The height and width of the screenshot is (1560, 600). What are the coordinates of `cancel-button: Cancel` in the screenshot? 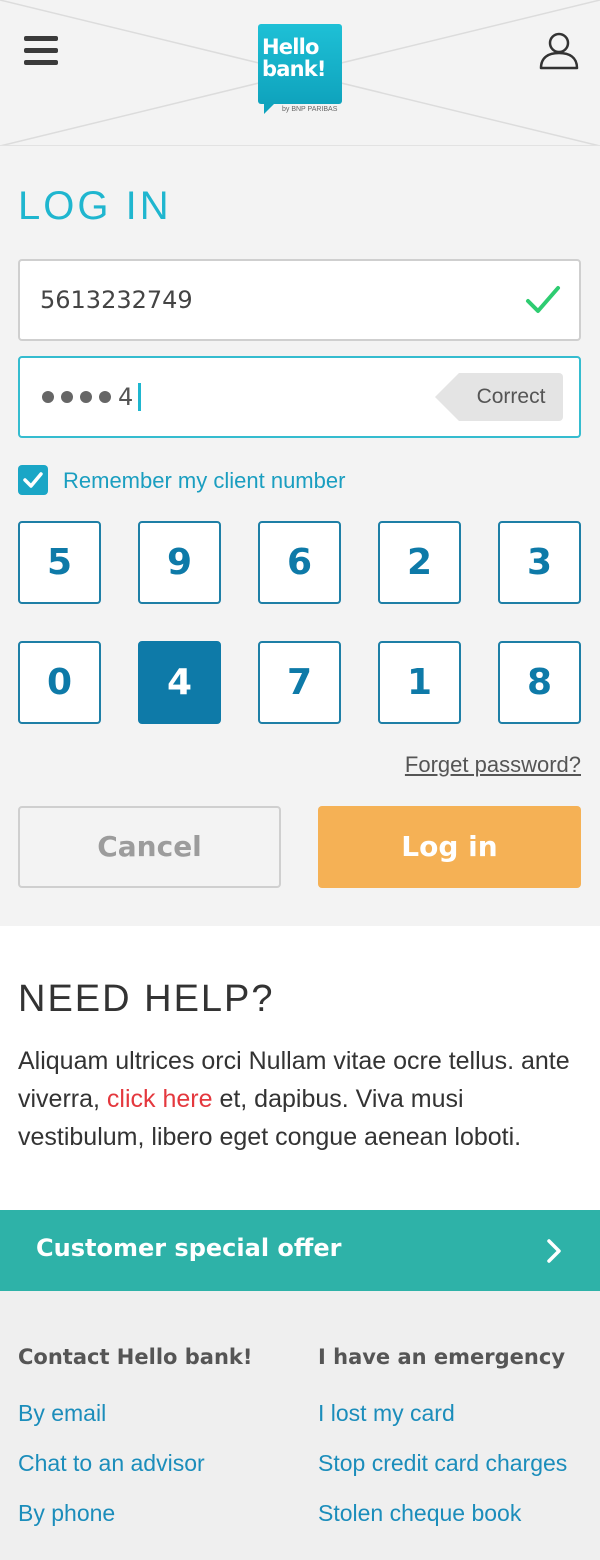 It's located at (149, 847).